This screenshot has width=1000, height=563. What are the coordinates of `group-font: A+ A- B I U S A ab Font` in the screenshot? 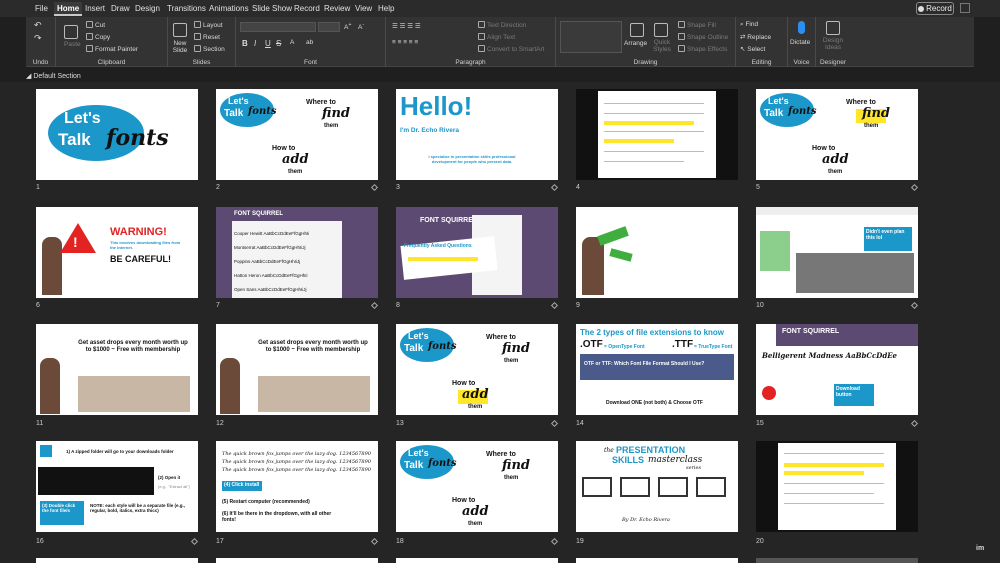 It's located at (311, 42).